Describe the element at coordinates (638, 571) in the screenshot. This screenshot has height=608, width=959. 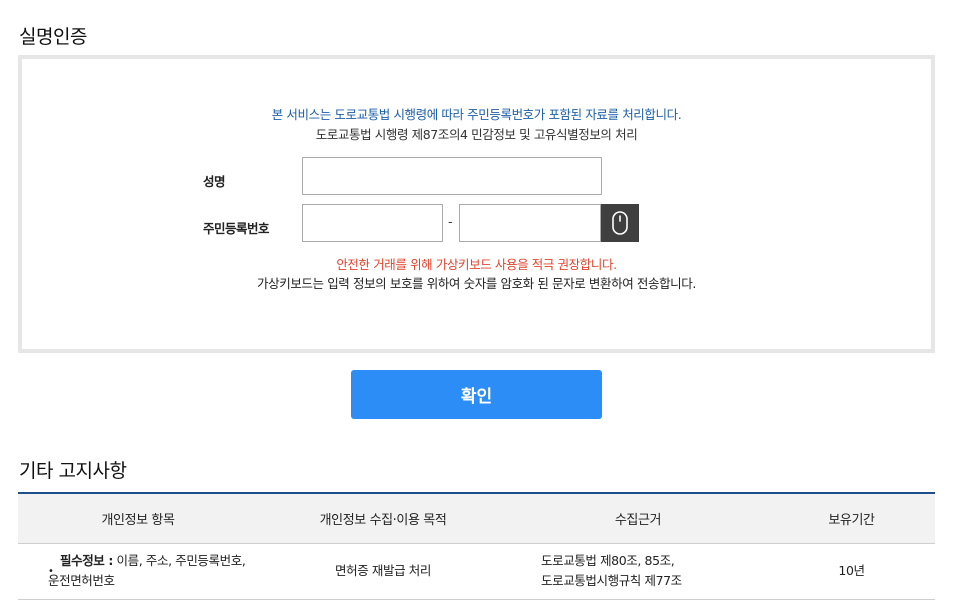
I see `cell-basis: 도로교통법 제80조, 85조, 도로교통법시행규칙 제77조` at that location.